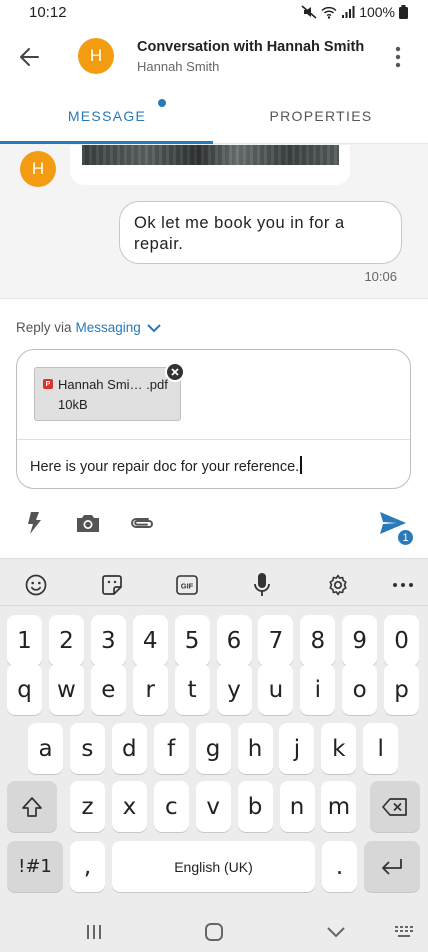 The width and height of the screenshot is (428, 952). What do you see at coordinates (187, 585) in the screenshot?
I see `gif-button: GIF` at bounding box center [187, 585].